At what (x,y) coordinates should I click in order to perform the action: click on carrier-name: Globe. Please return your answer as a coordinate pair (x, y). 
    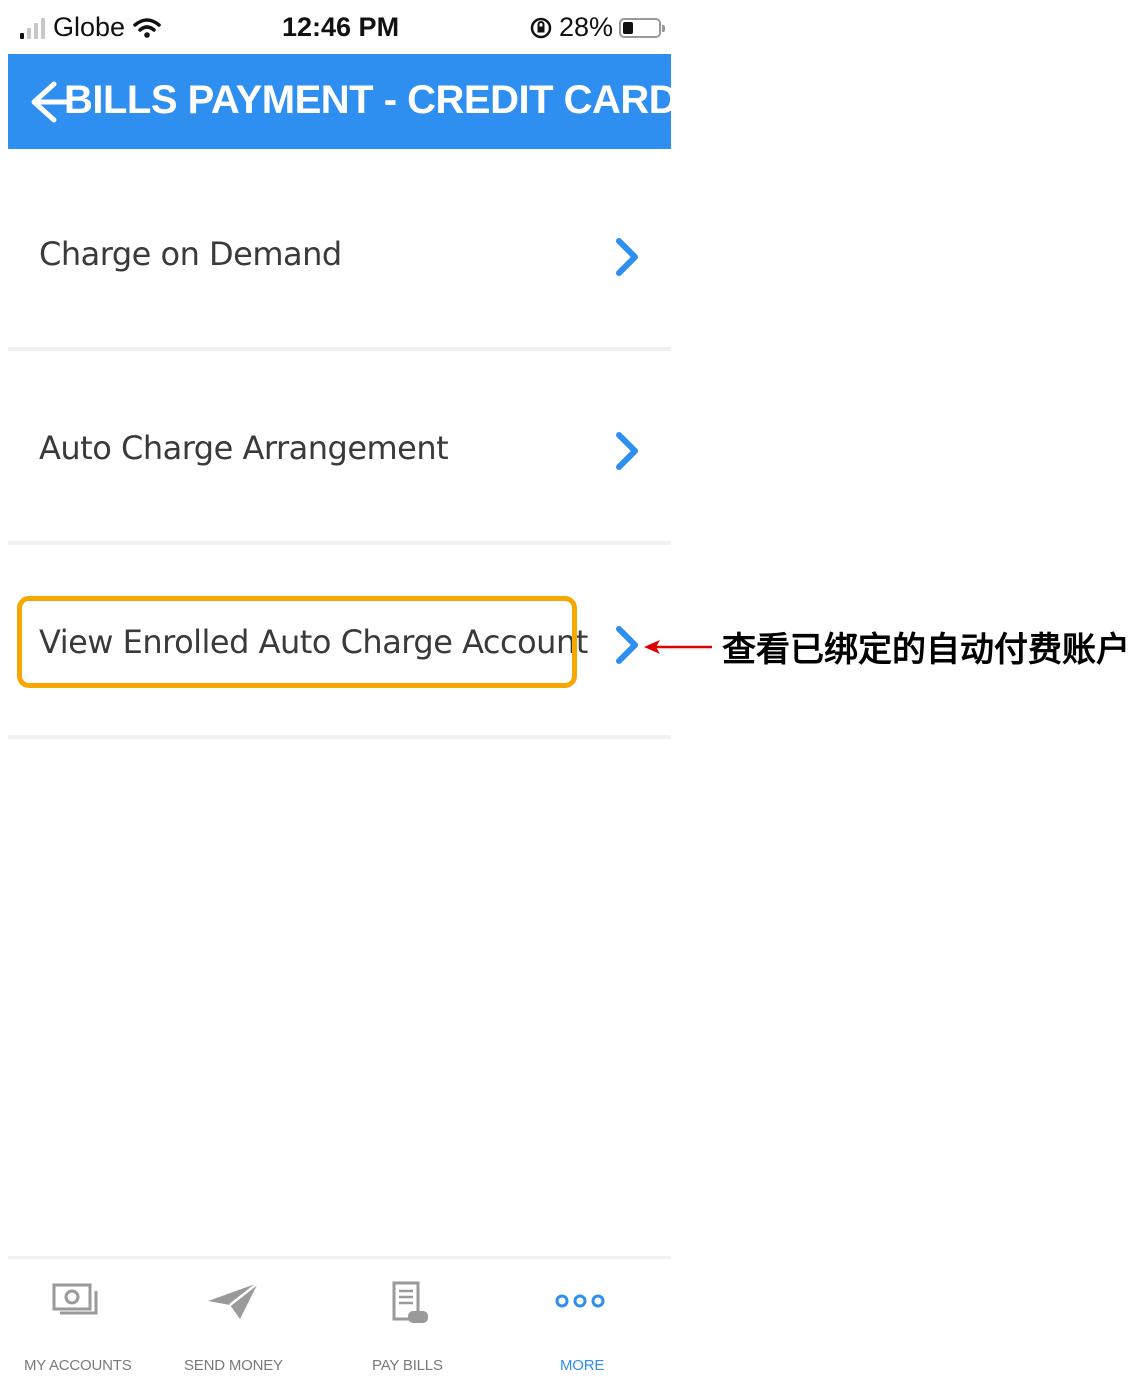
    Looking at the image, I should click on (89, 27).